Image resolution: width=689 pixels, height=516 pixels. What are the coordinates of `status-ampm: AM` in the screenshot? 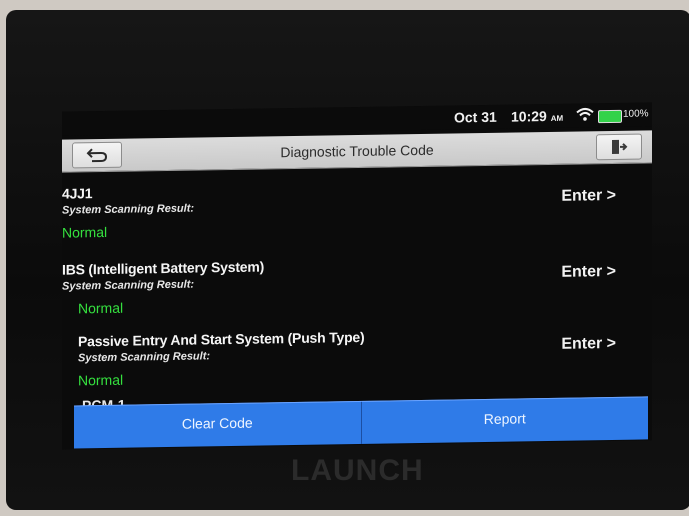 It's located at (557, 118).